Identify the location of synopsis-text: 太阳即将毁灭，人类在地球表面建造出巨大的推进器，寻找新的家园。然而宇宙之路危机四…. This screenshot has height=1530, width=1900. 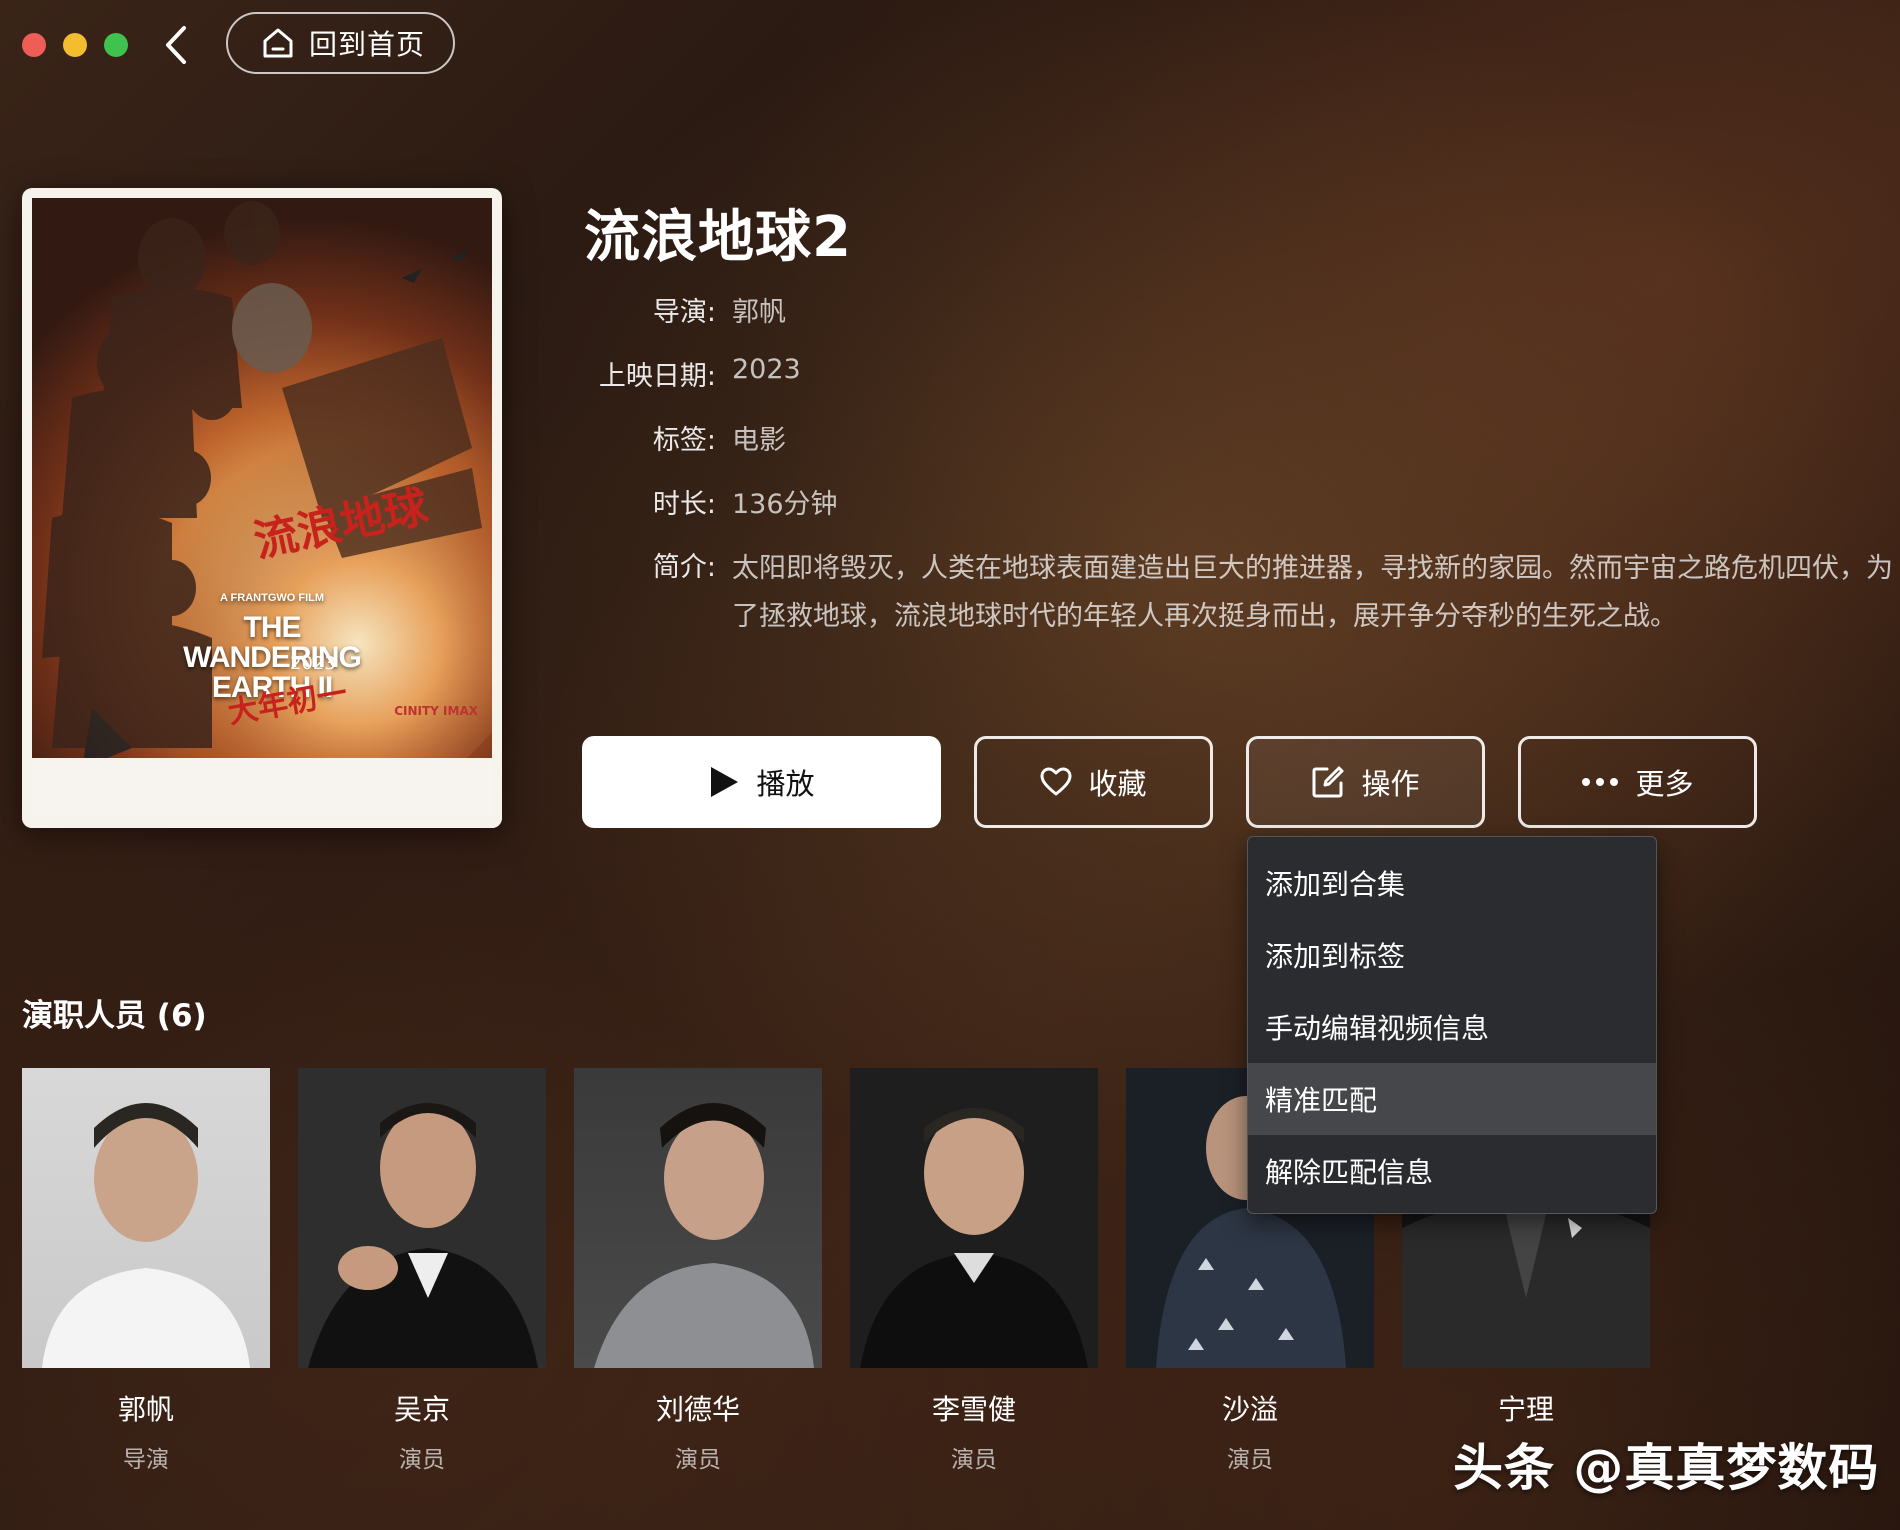
(1312, 592).